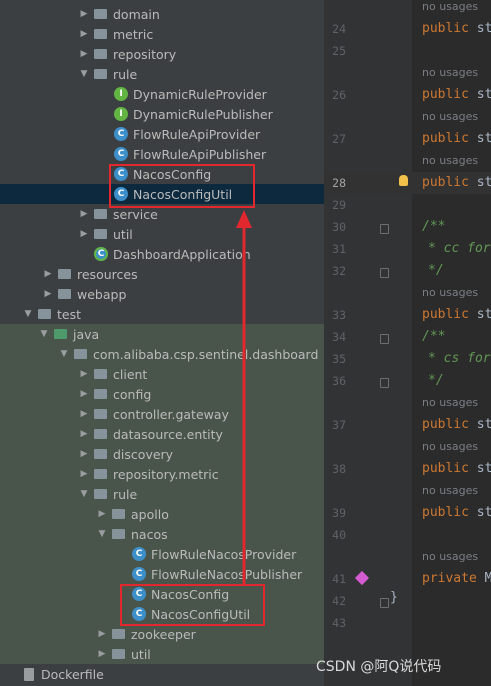 The image size is (491, 686). What do you see at coordinates (162, 554) in the screenshot?
I see `tree-item-flow-rule-nacos-provider: C FlowRuleNacosProvider` at bounding box center [162, 554].